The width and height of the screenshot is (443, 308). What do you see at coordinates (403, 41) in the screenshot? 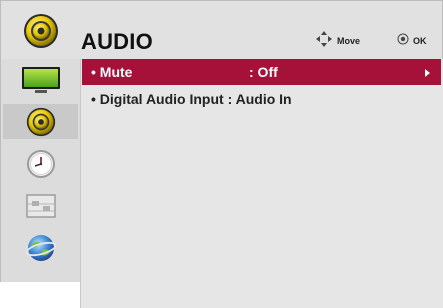
I see `ok-button-icon` at bounding box center [403, 41].